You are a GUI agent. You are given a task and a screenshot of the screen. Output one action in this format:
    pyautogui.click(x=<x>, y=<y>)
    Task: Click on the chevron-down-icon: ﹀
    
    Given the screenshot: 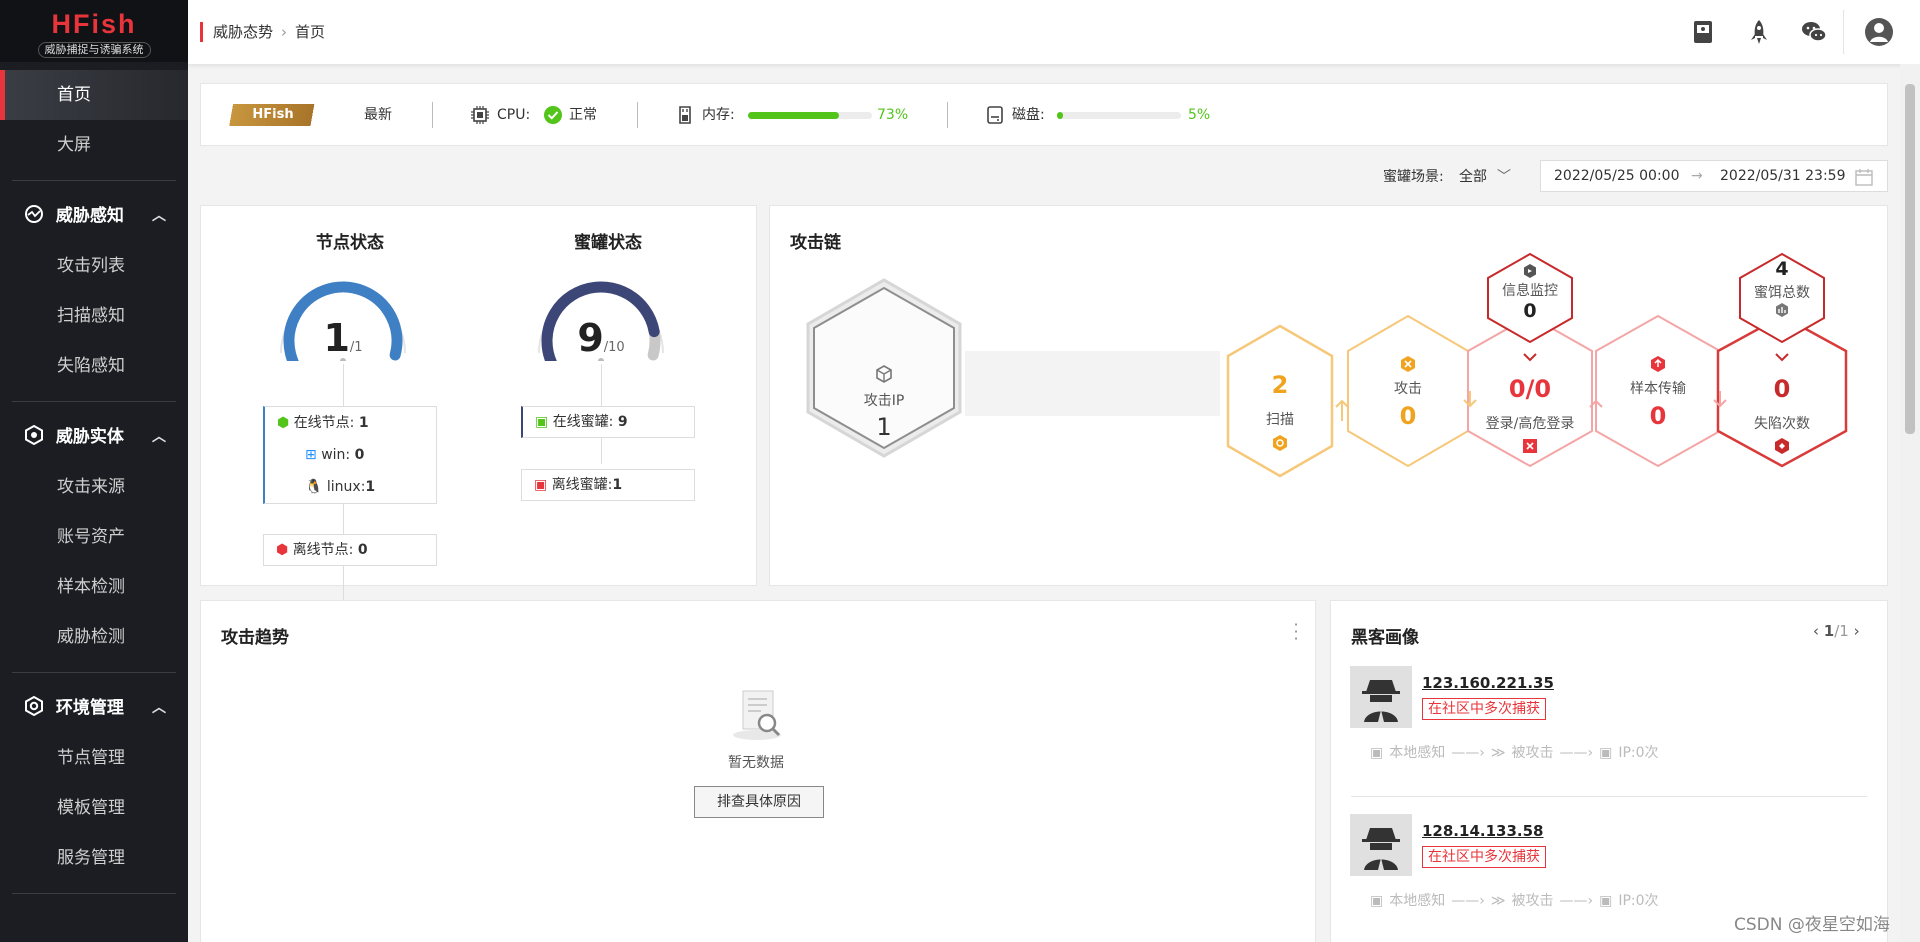 What is the action you would take?
    pyautogui.click(x=1504, y=177)
    